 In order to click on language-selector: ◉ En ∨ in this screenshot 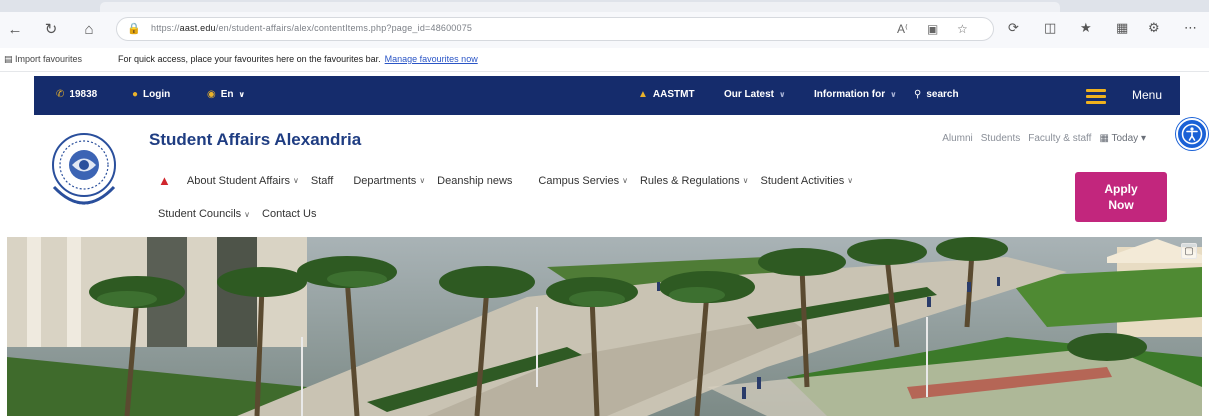, I will do `click(226, 94)`.